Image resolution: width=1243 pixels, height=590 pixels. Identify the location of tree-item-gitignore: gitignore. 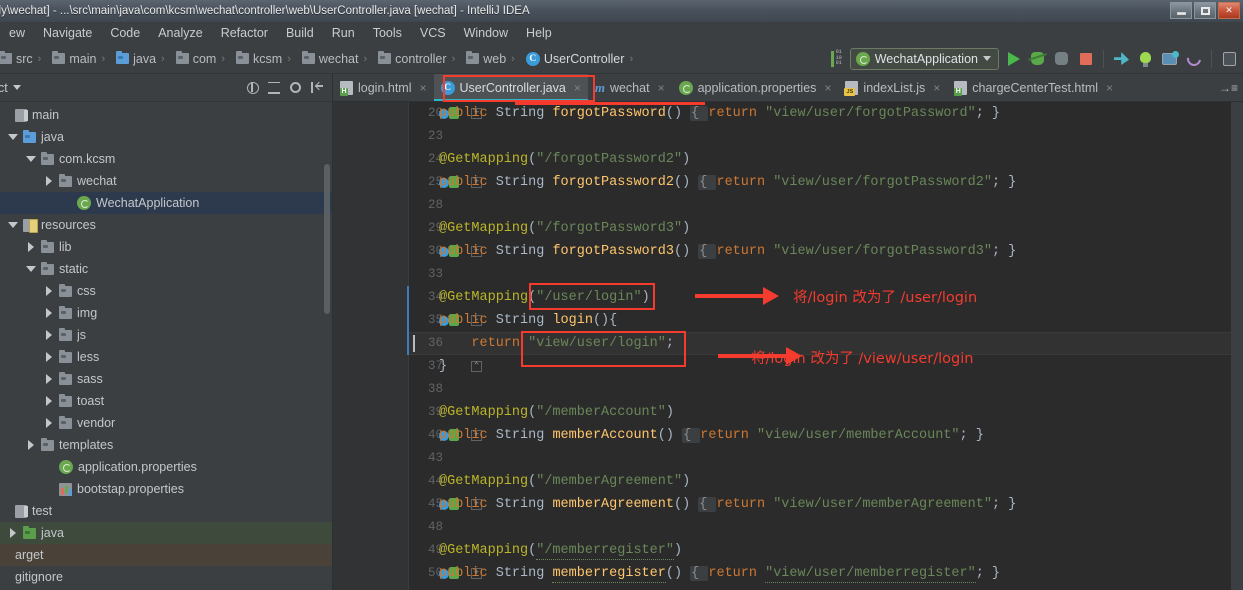
(166, 577).